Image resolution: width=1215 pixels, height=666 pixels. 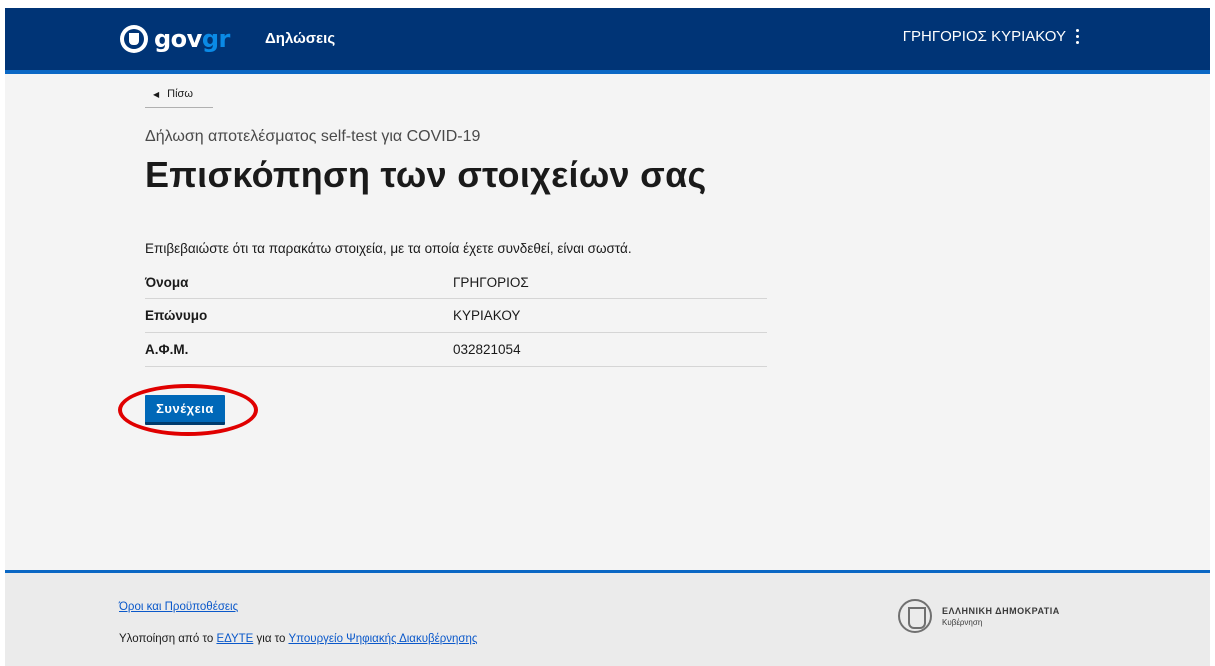 I want to click on more-vertical-icon, so click(x=1078, y=36).